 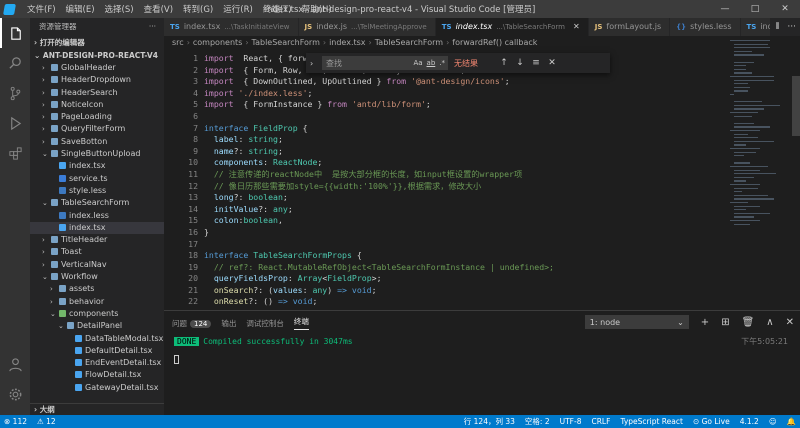 I want to click on code-line: label: string;, so click(x=464, y=140).